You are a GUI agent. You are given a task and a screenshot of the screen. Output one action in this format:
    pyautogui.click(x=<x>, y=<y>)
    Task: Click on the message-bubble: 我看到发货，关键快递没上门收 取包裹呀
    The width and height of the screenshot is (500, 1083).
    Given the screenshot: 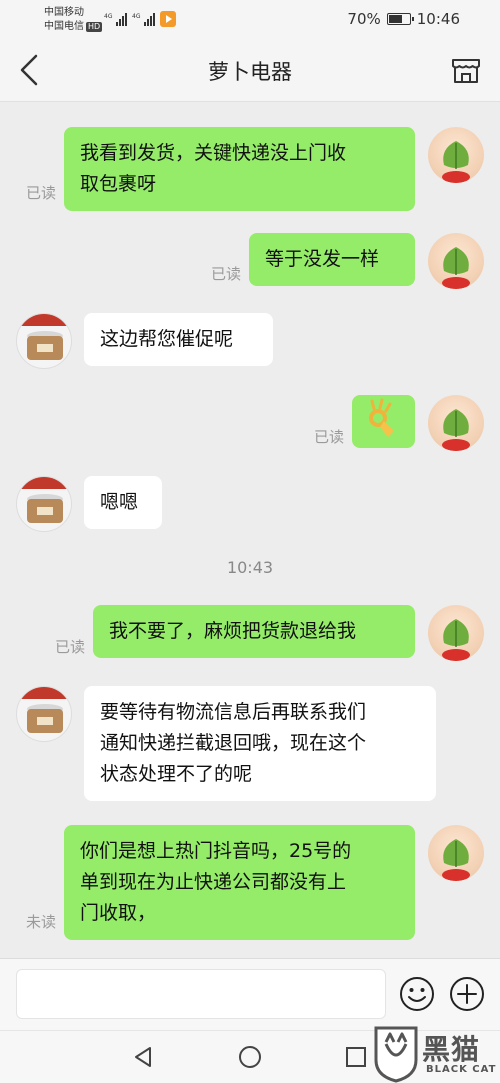 What is the action you would take?
    pyautogui.click(x=239, y=169)
    